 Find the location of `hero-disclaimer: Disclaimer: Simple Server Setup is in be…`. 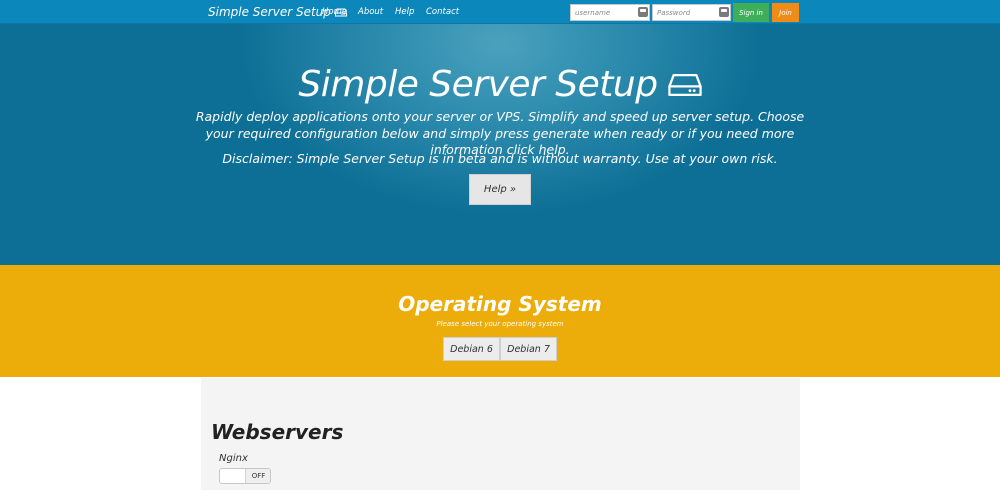

hero-disclaimer: Disclaimer: Simple Server Setup is in be… is located at coordinates (500, 158).